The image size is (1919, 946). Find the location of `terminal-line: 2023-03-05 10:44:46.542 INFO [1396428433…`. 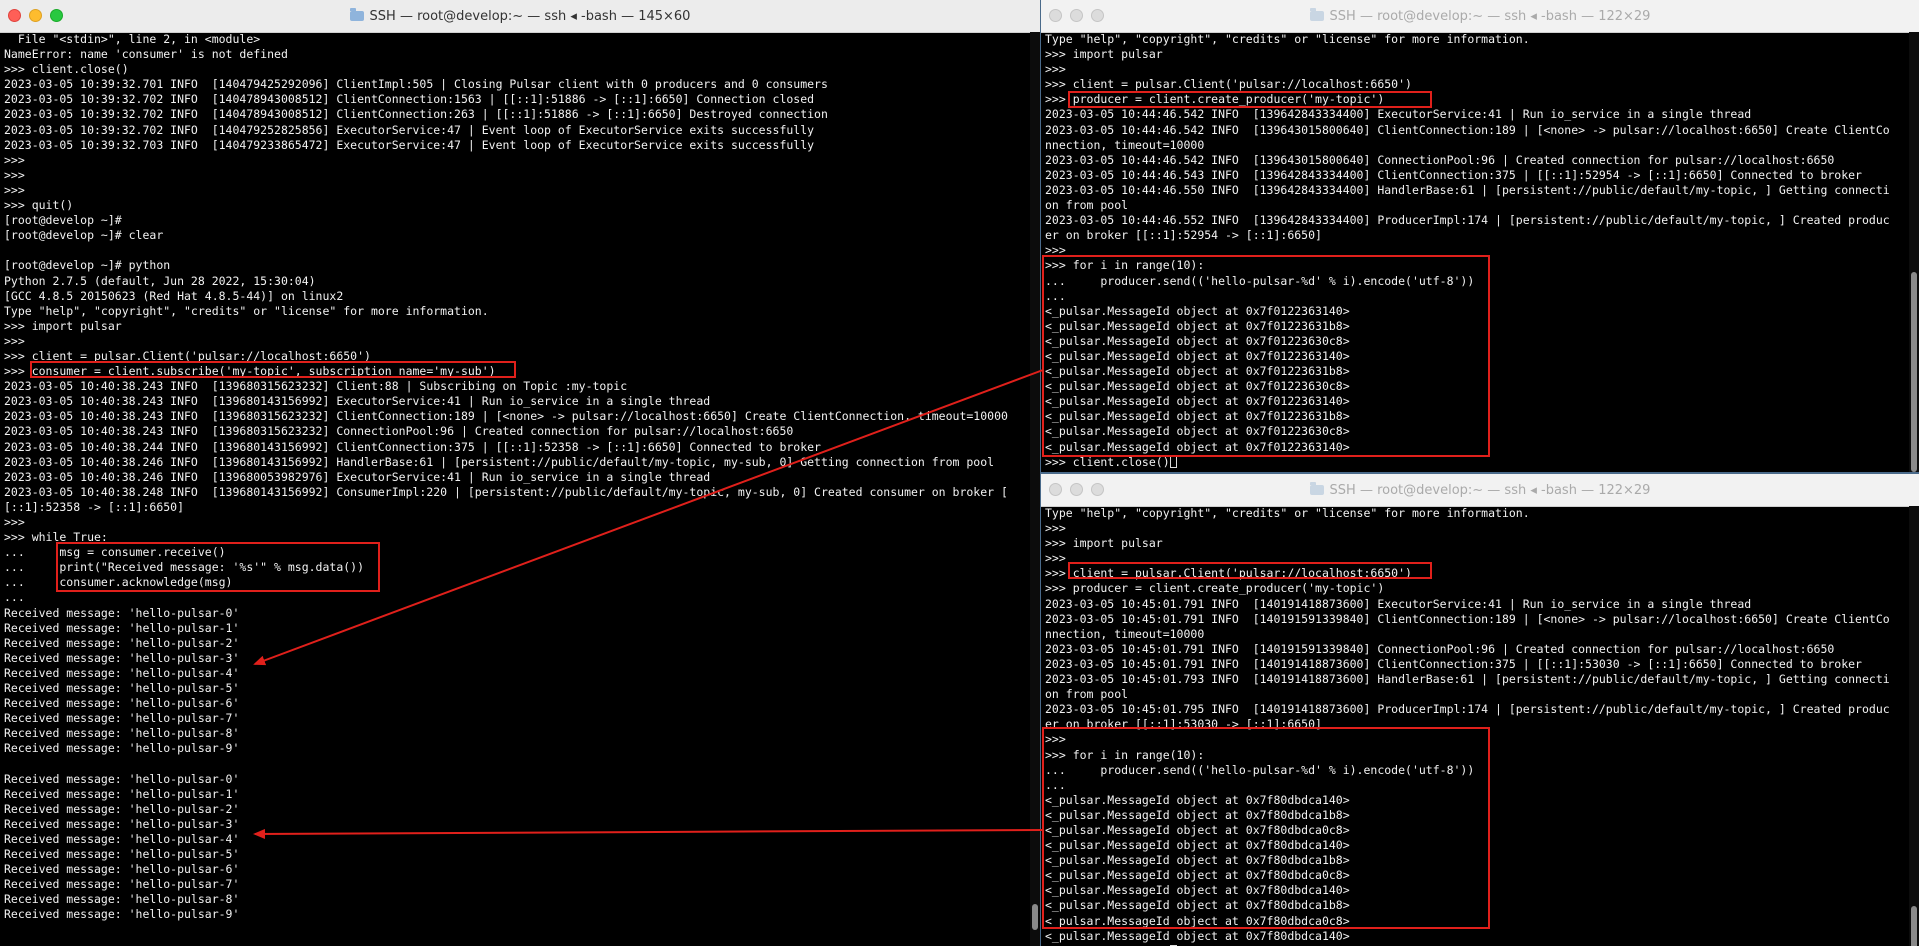

terminal-line: 2023-03-05 10:44:46.542 INFO [1396428433… is located at coordinates (1398, 114).